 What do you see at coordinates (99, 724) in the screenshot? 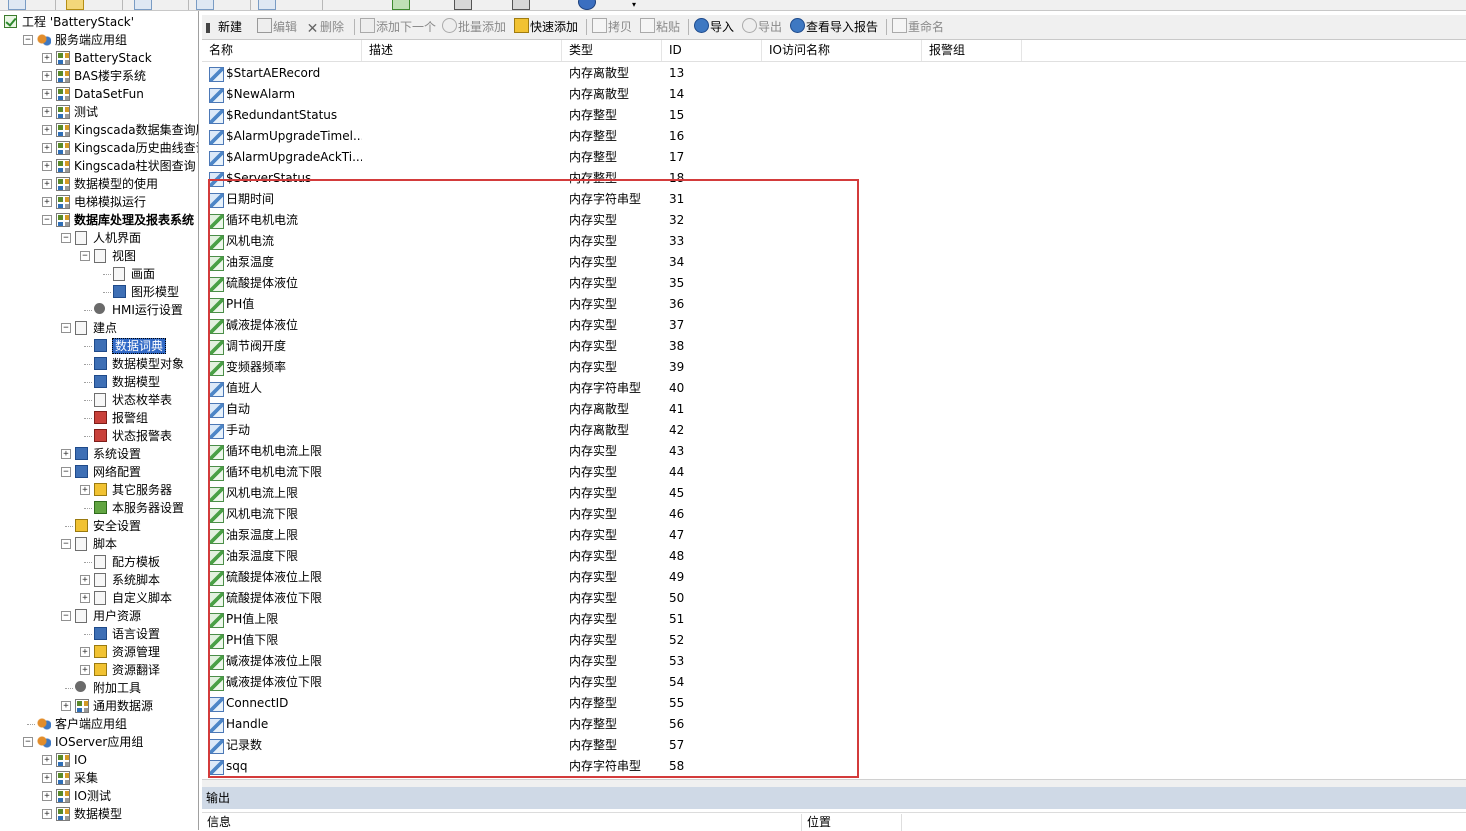
I see `tree-item: 客户端应用组` at bounding box center [99, 724].